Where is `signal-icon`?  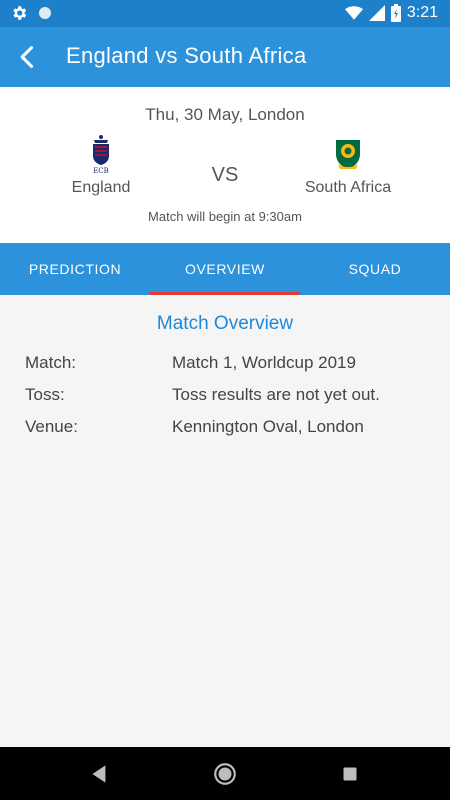
signal-icon is located at coordinates (376, 13).